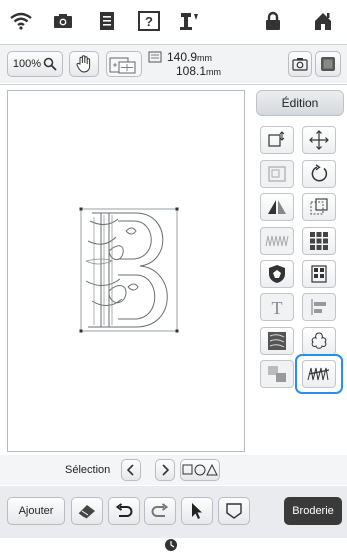 Image resolution: width=347 pixels, height=557 pixels. I want to click on stipple-button, so click(277, 341).